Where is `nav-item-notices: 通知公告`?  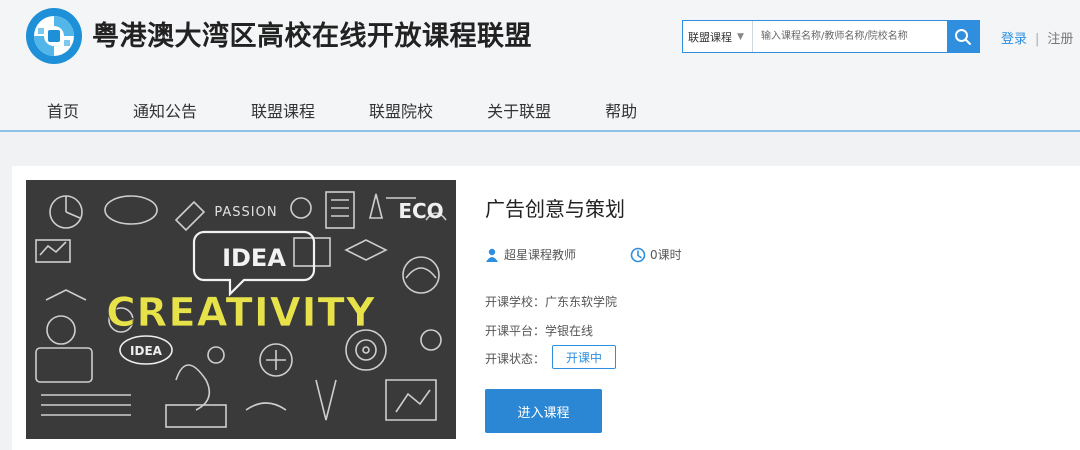 nav-item-notices: 通知公告 is located at coordinates (165, 110).